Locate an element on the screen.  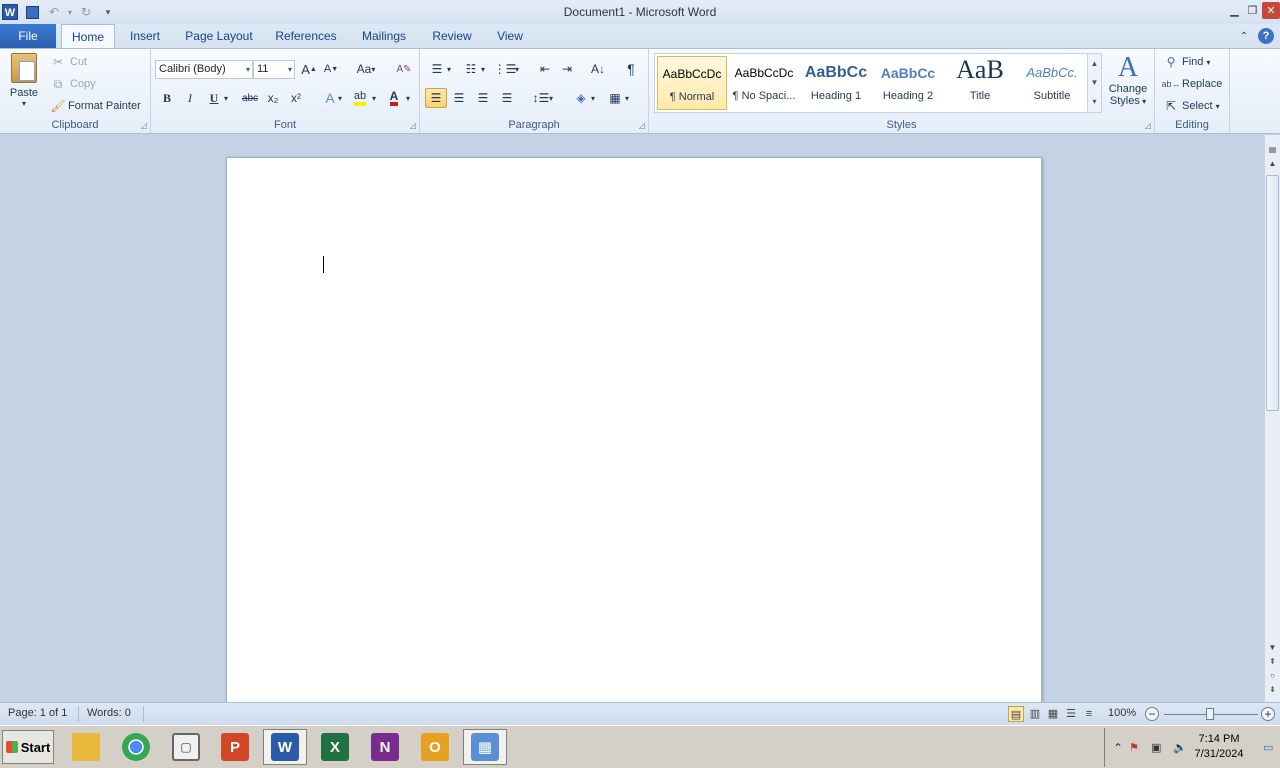
font-size-combo: 11 ▾ is located at coordinates (274, 69).